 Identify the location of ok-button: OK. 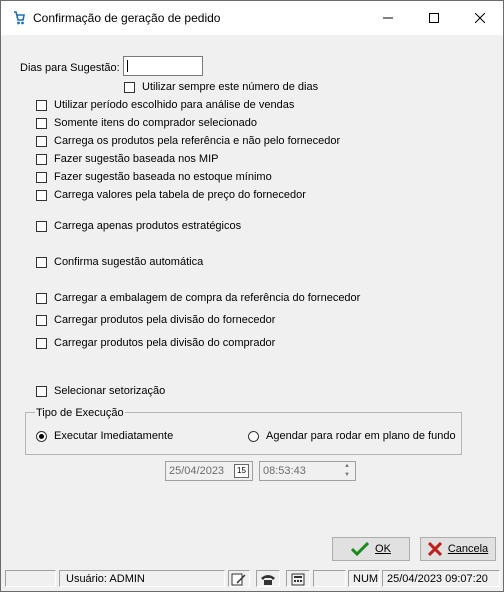
(371, 549).